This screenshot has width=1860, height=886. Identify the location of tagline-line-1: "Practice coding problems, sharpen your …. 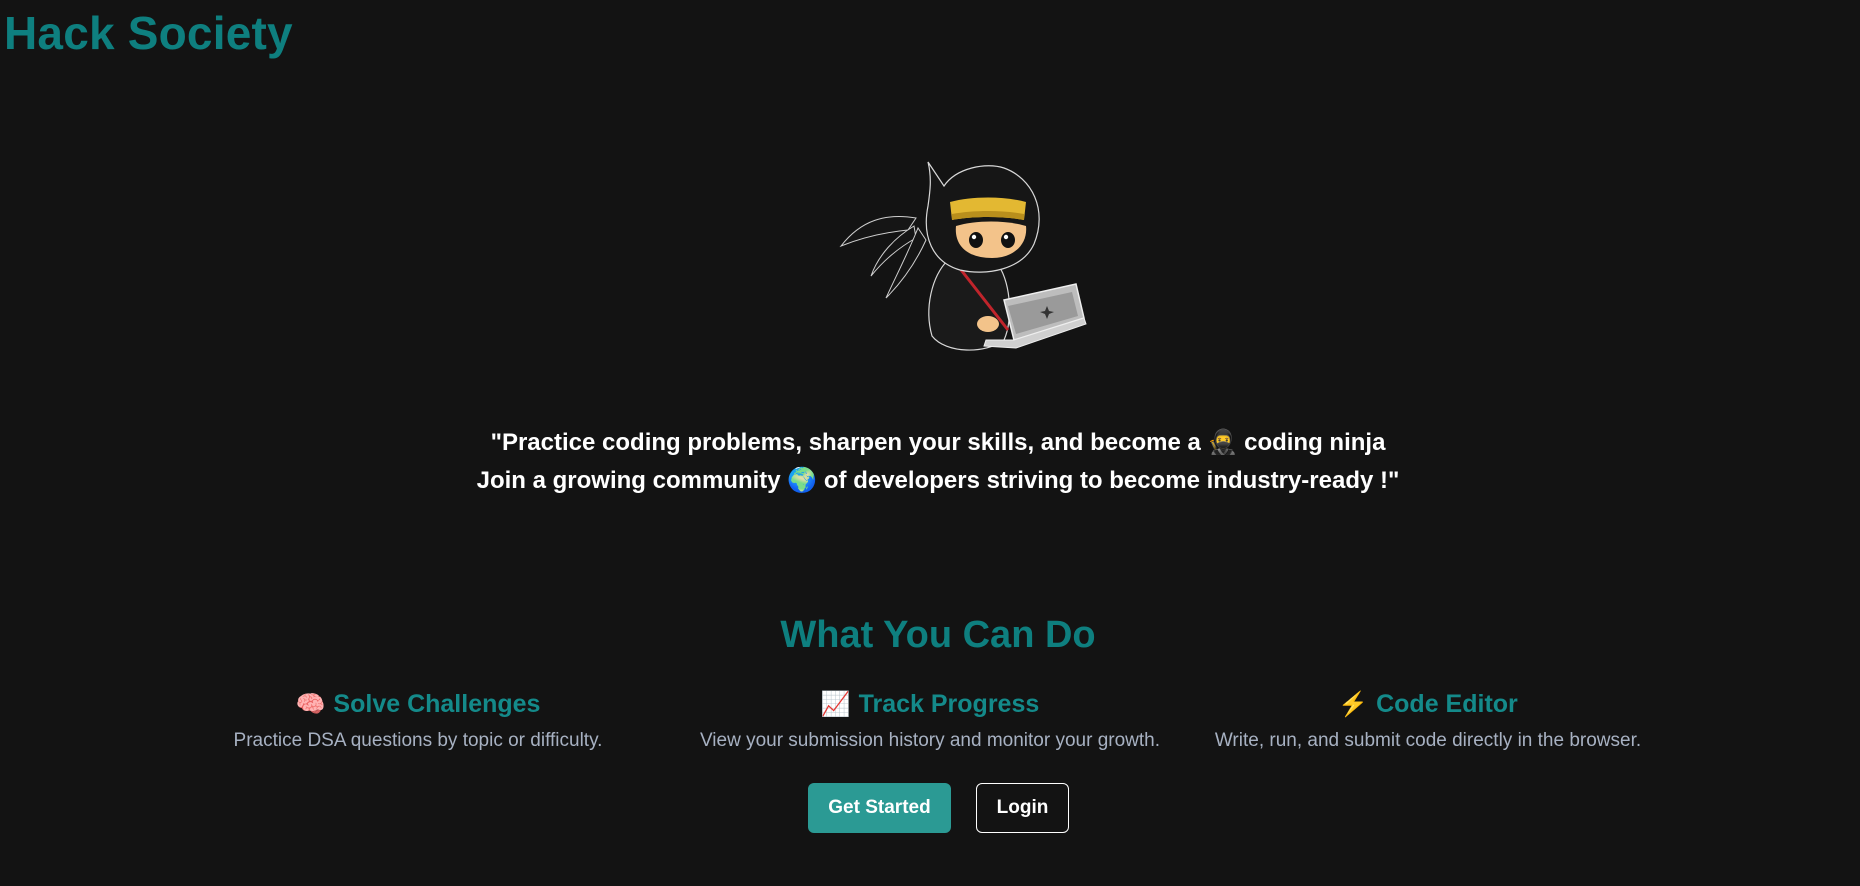
(938, 442).